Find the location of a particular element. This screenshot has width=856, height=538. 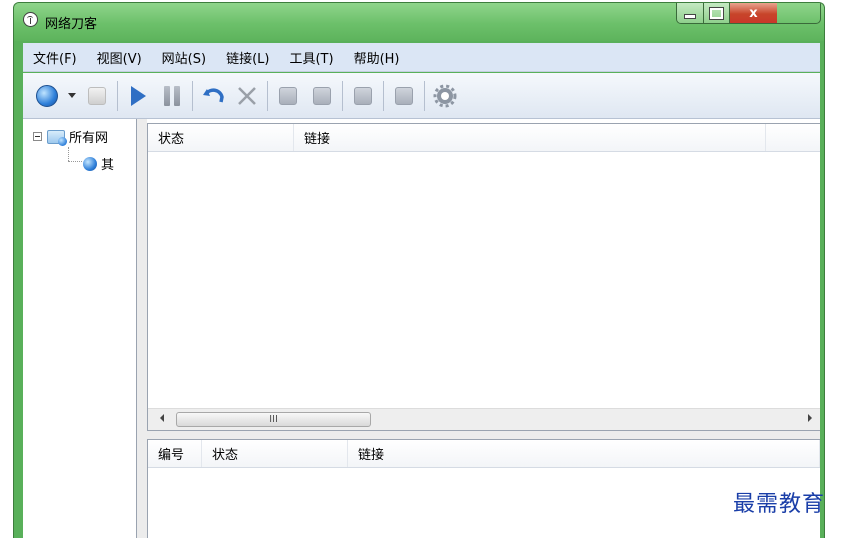

start-button is located at coordinates (138, 96).